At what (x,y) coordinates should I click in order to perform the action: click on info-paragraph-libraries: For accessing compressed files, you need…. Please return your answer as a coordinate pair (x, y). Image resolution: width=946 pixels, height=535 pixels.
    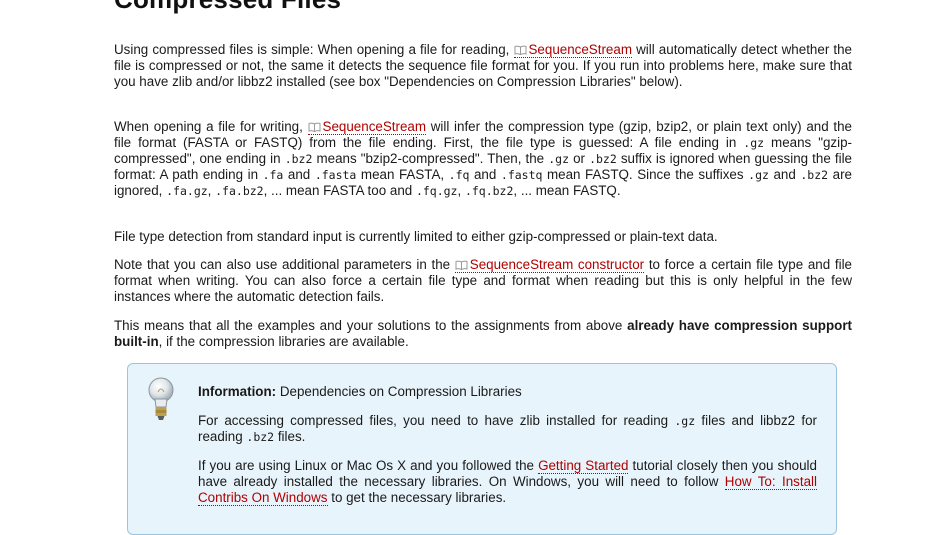
    Looking at the image, I should click on (507, 429).